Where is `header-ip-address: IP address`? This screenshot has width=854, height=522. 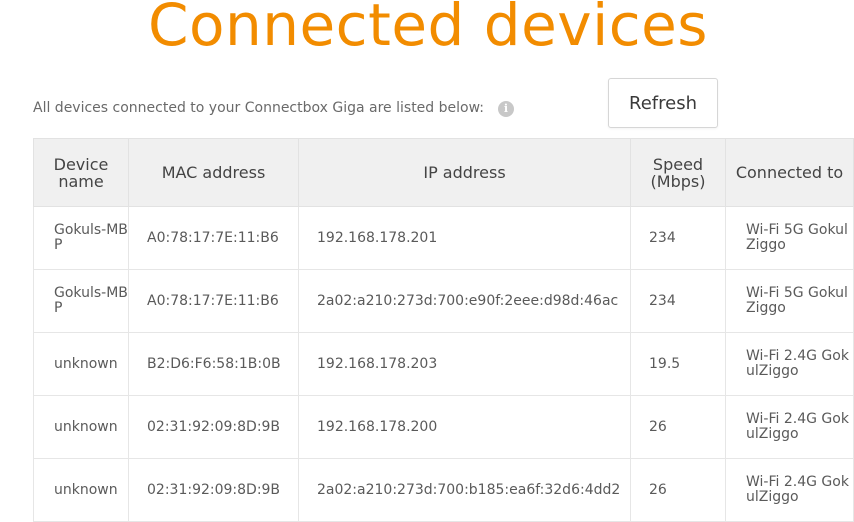 header-ip-address: IP address is located at coordinates (464, 172).